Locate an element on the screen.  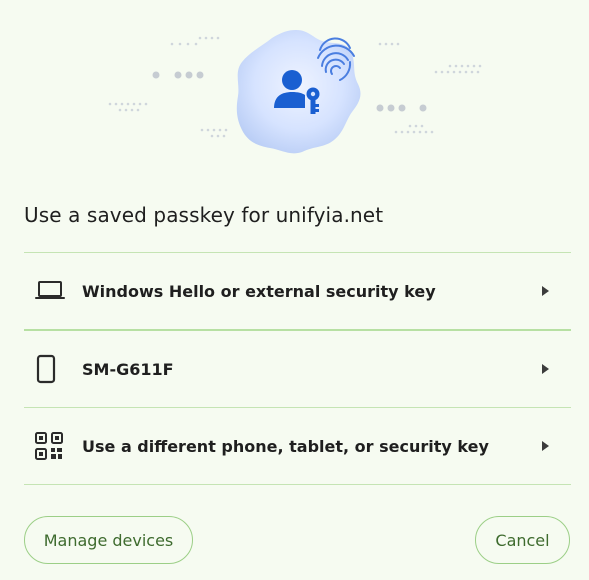
qr-code-icon is located at coordinates (50, 446).